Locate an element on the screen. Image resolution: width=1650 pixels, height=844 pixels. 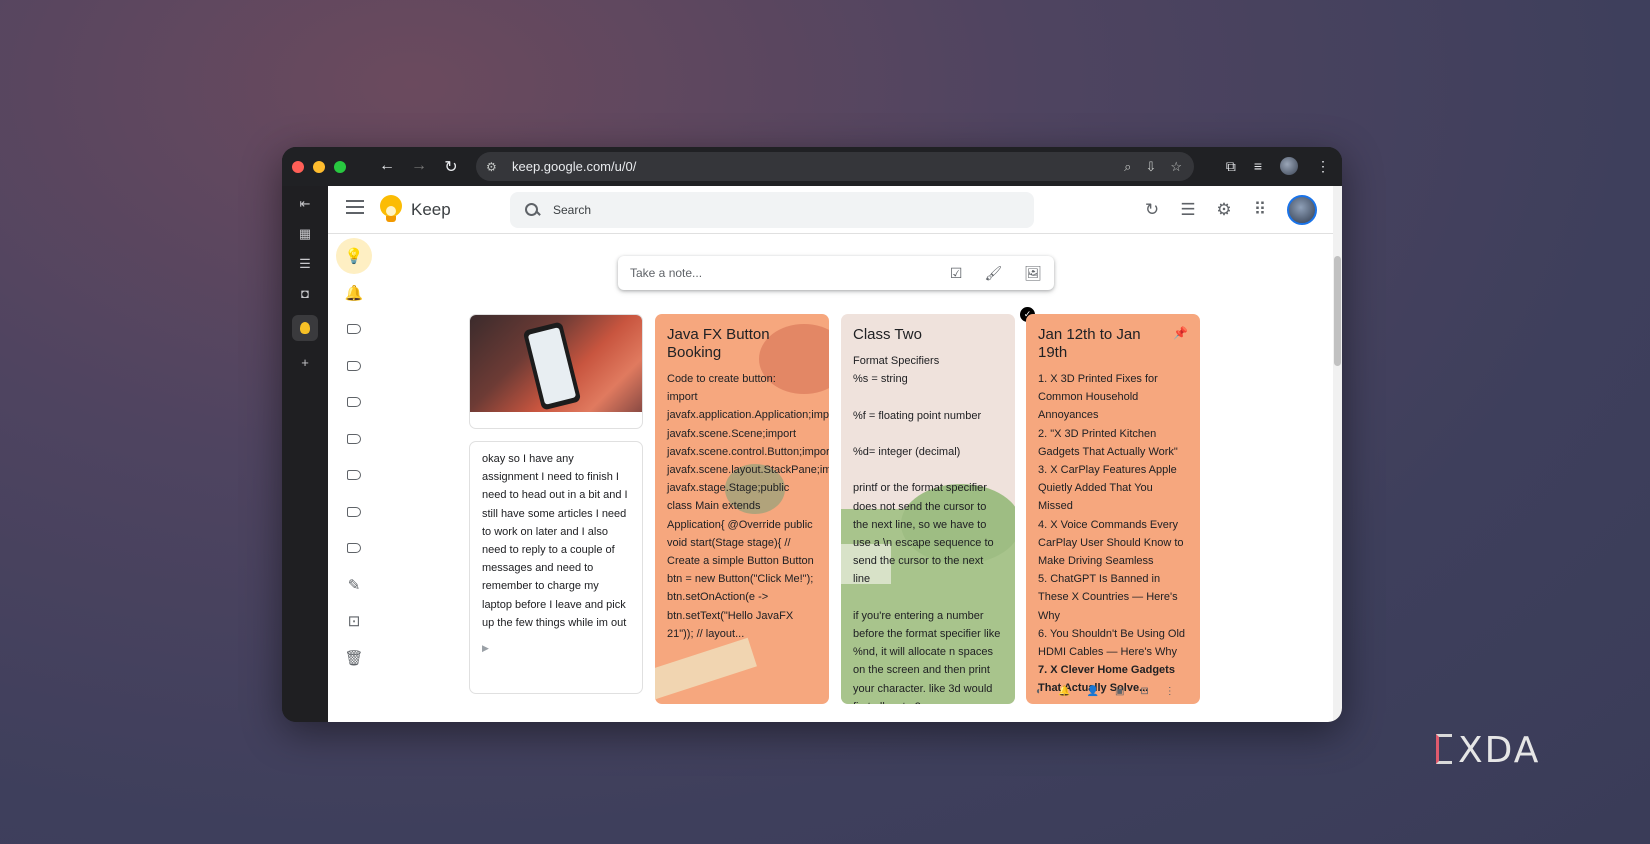
apps-grid-icon: ⠿ is located at coordinates (1260, 210).